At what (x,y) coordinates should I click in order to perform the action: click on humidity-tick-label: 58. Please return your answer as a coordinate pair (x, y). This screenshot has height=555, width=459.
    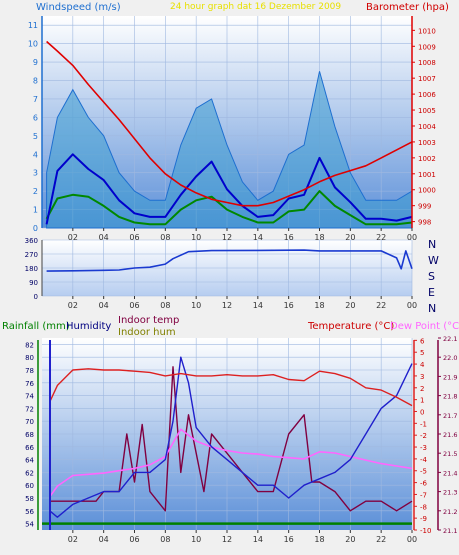
    Looking at the image, I should click on (29, 499).